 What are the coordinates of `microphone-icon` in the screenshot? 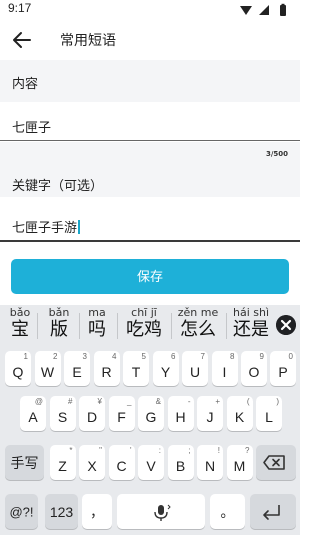 It's located at (162, 512).